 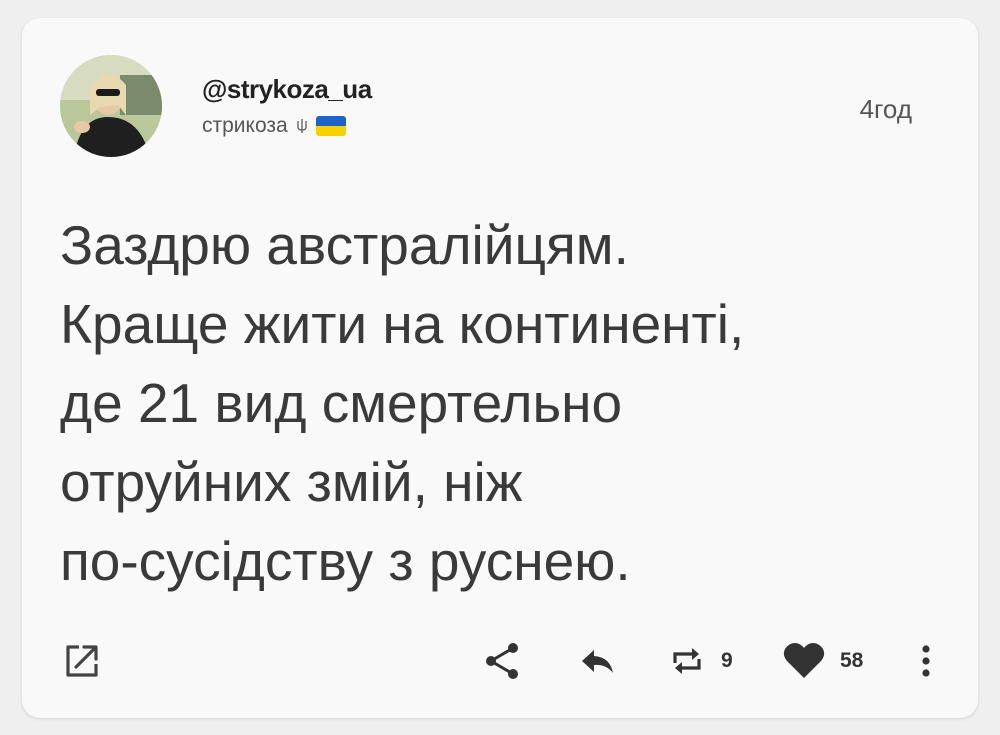 I want to click on action-bar: 9 58, so click(x=500, y=661).